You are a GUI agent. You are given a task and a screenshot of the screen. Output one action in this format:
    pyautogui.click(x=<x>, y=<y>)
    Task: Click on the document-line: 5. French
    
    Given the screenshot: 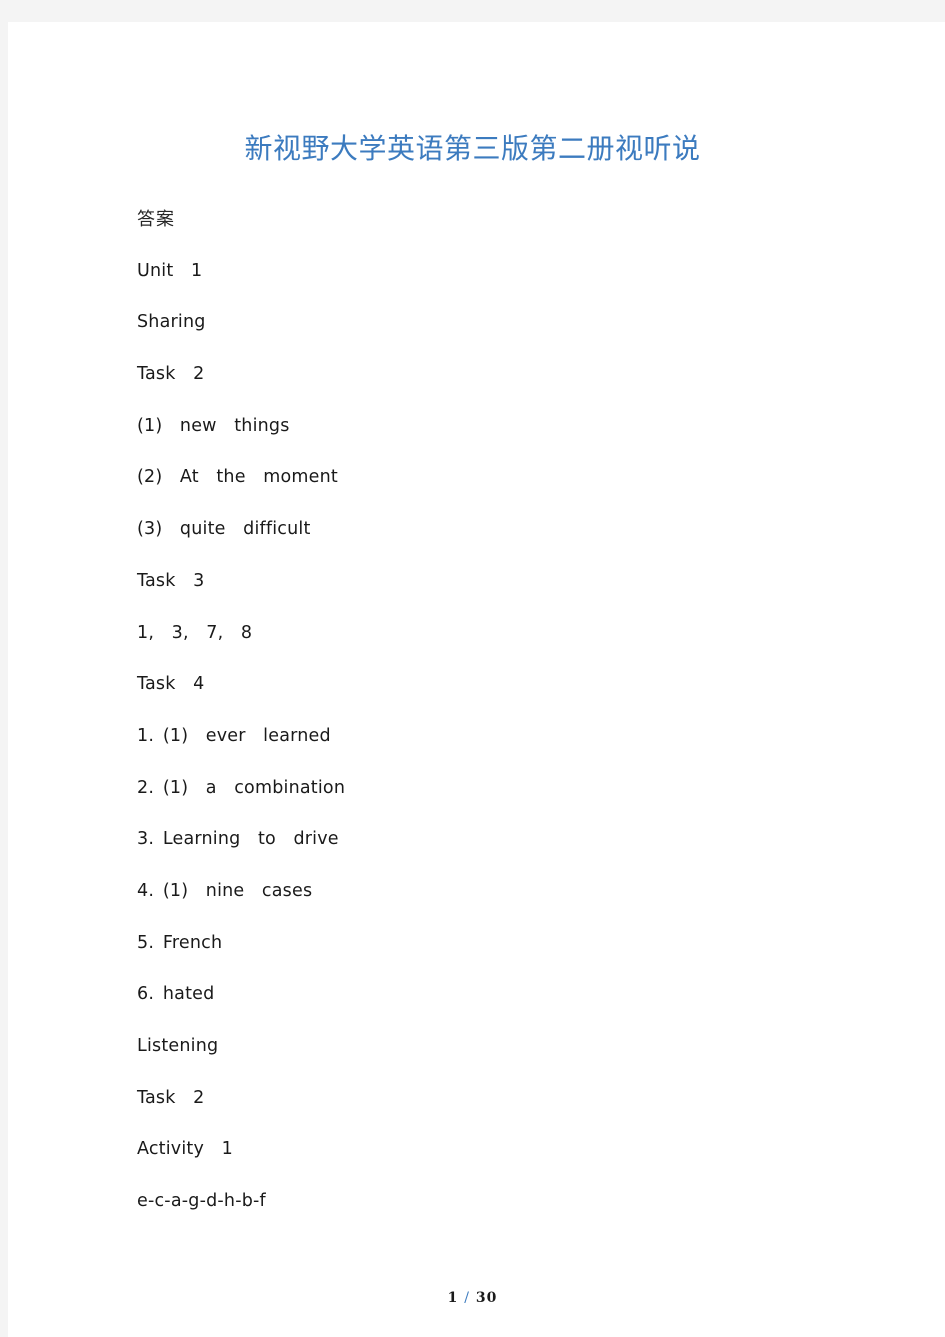 What is the action you would take?
    pyautogui.click(x=180, y=942)
    